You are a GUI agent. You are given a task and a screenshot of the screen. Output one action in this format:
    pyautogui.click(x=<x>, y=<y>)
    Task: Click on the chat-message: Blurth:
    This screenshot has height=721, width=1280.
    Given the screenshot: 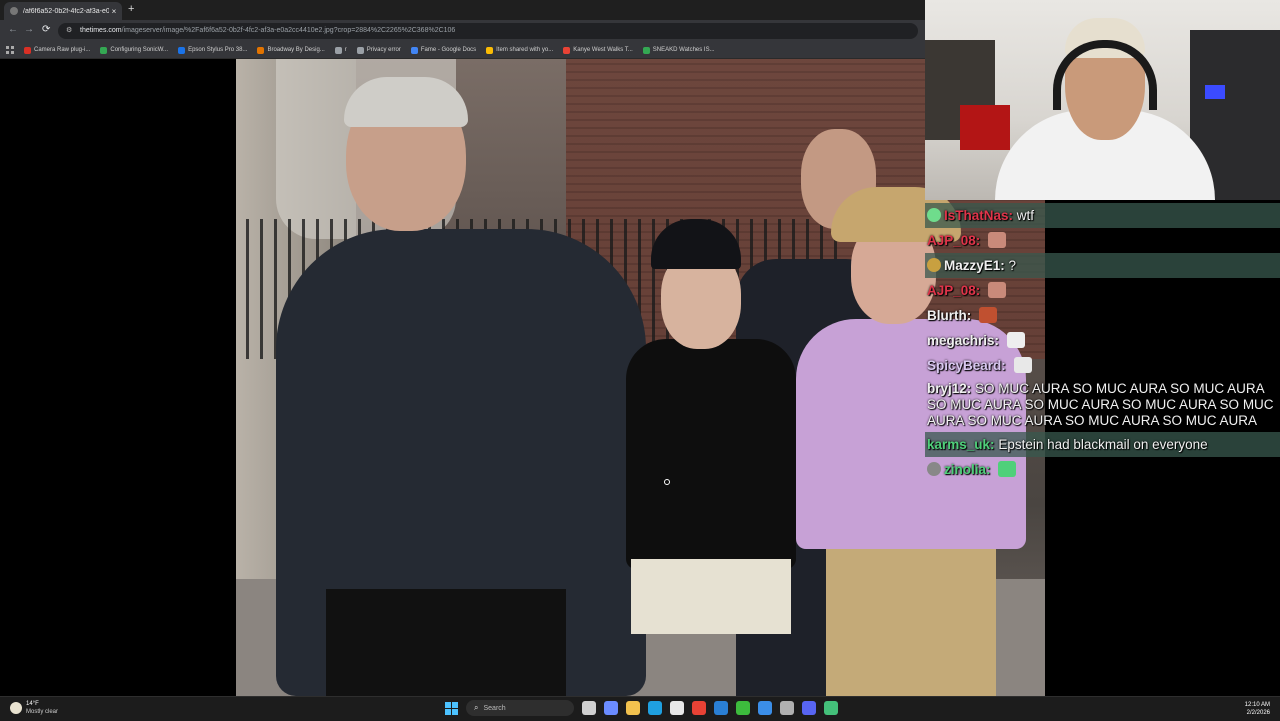 What is the action you would take?
    pyautogui.click(x=1102, y=315)
    